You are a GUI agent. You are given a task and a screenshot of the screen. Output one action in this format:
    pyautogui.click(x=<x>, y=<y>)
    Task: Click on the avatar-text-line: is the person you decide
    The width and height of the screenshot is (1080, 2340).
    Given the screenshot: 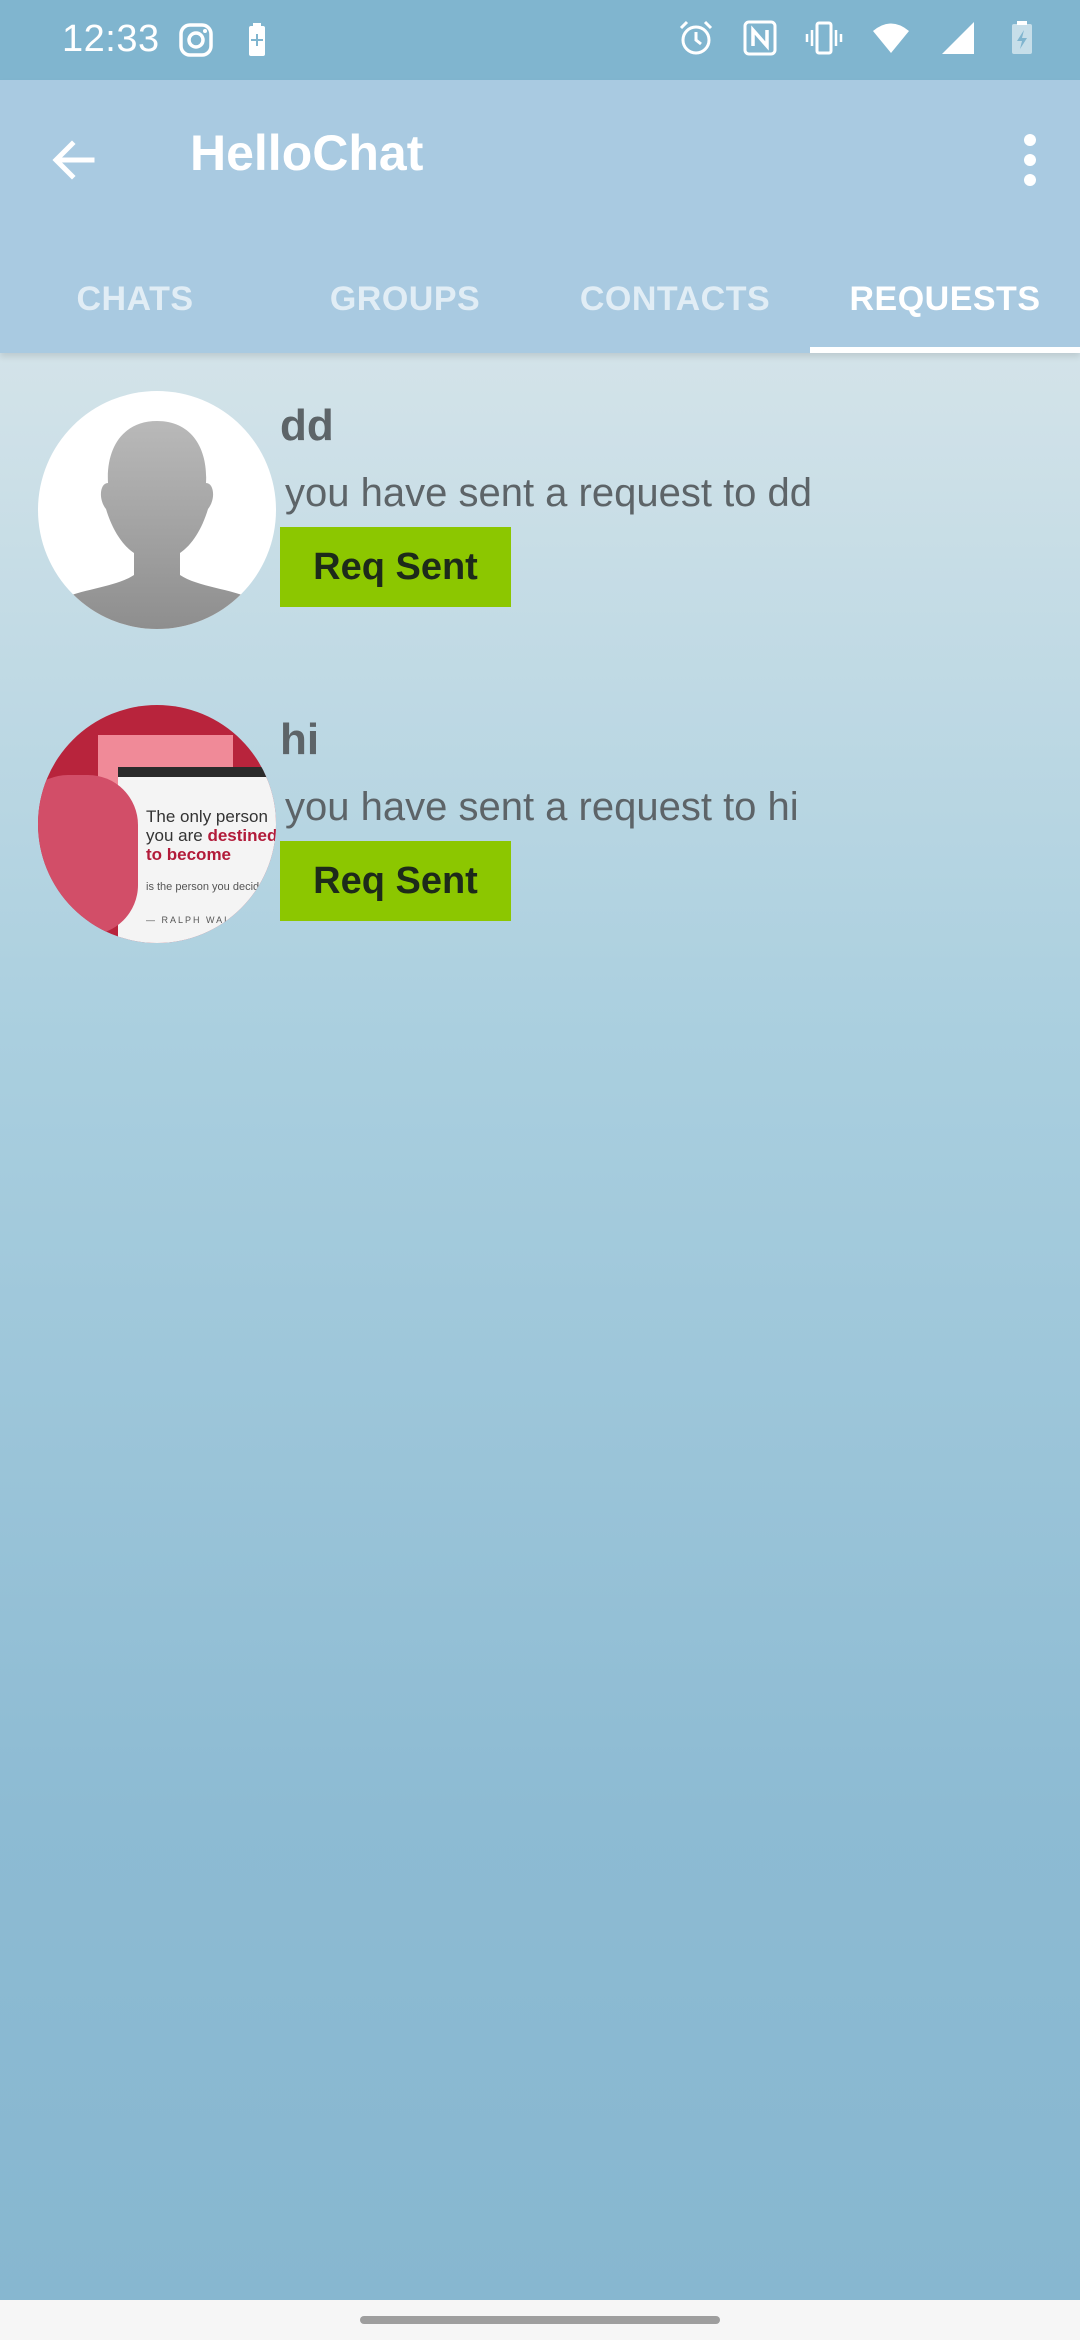 What is the action you would take?
    pyautogui.click(x=206, y=887)
    